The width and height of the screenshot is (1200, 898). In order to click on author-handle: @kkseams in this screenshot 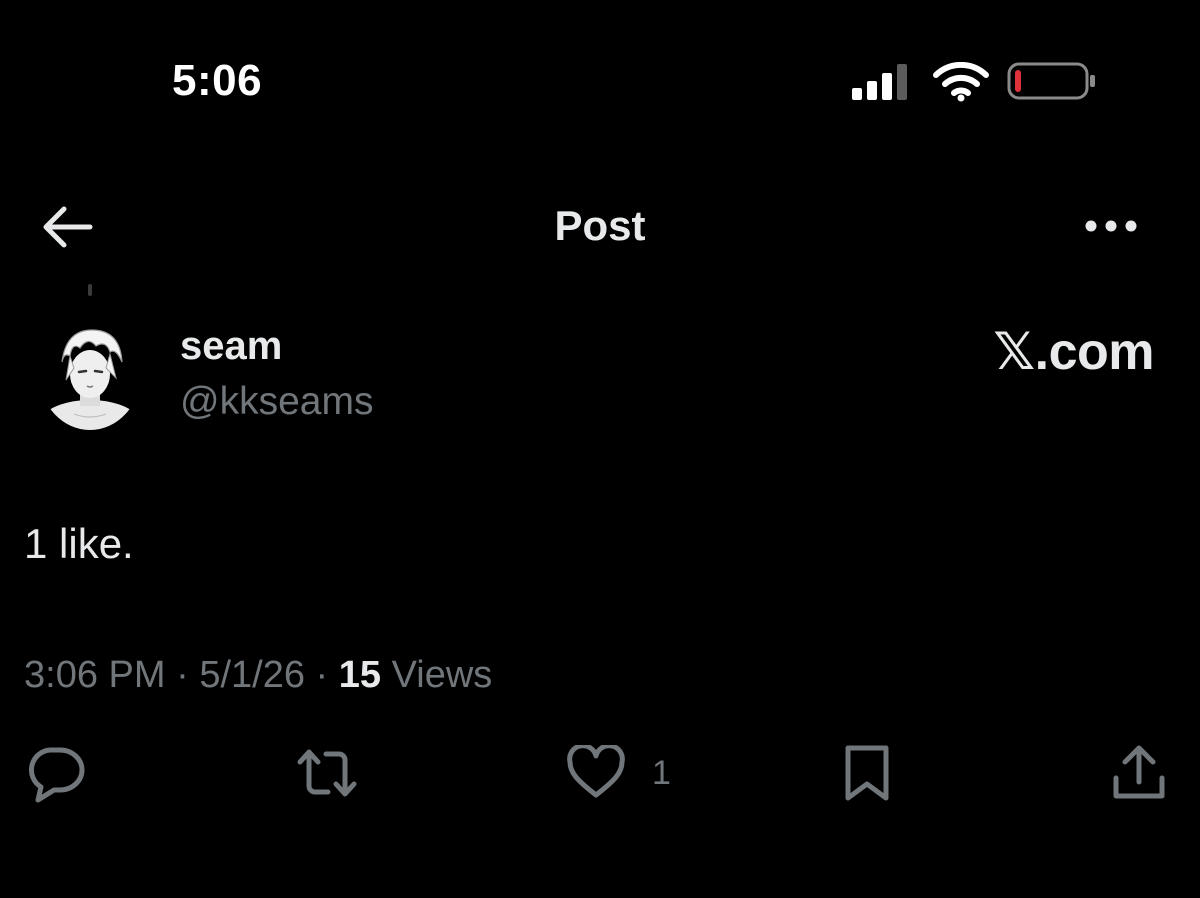, I will do `click(277, 401)`.